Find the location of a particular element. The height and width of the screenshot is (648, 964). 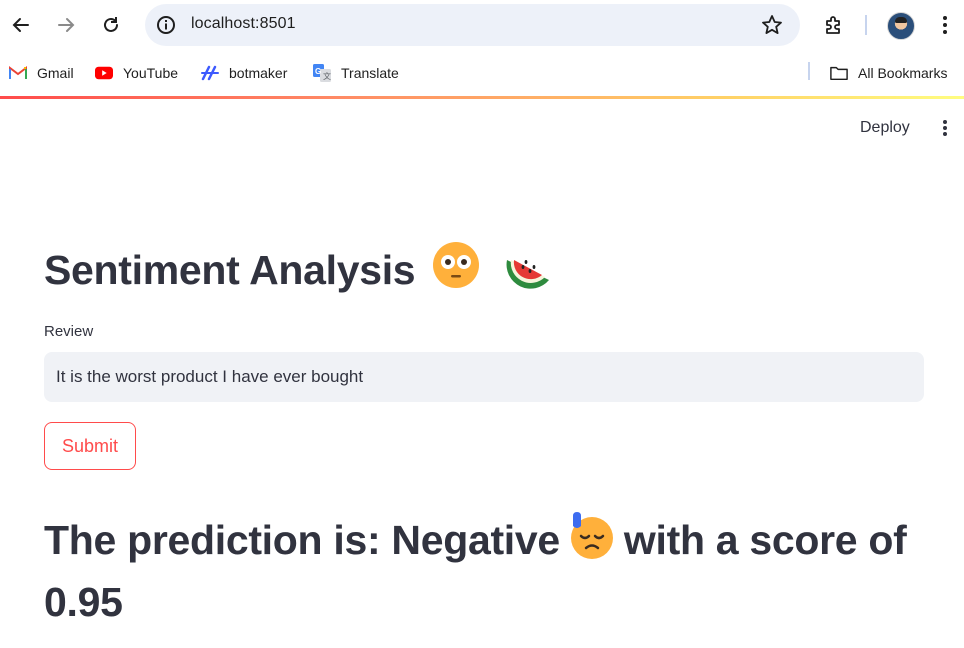

watermelon-icon is located at coordinates (528, 270).